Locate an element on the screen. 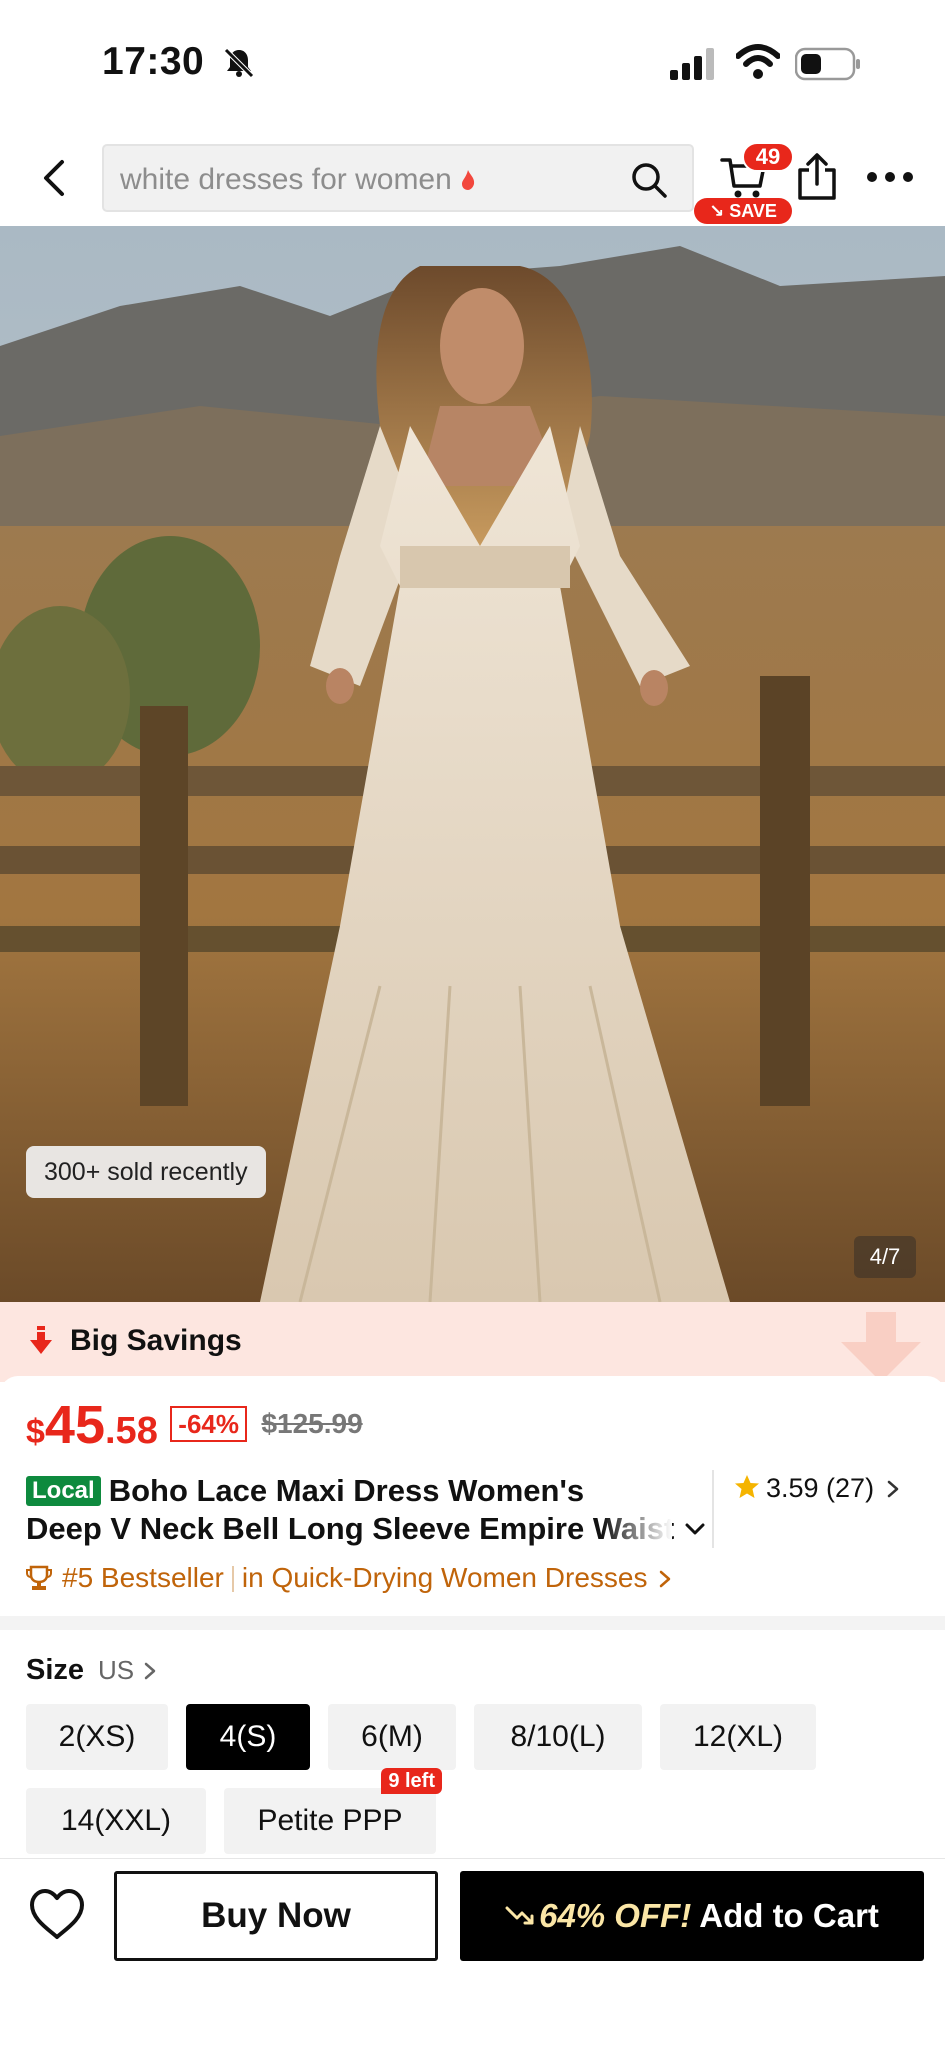  discount-badge: -64% is located at coordinates (208, 1424).